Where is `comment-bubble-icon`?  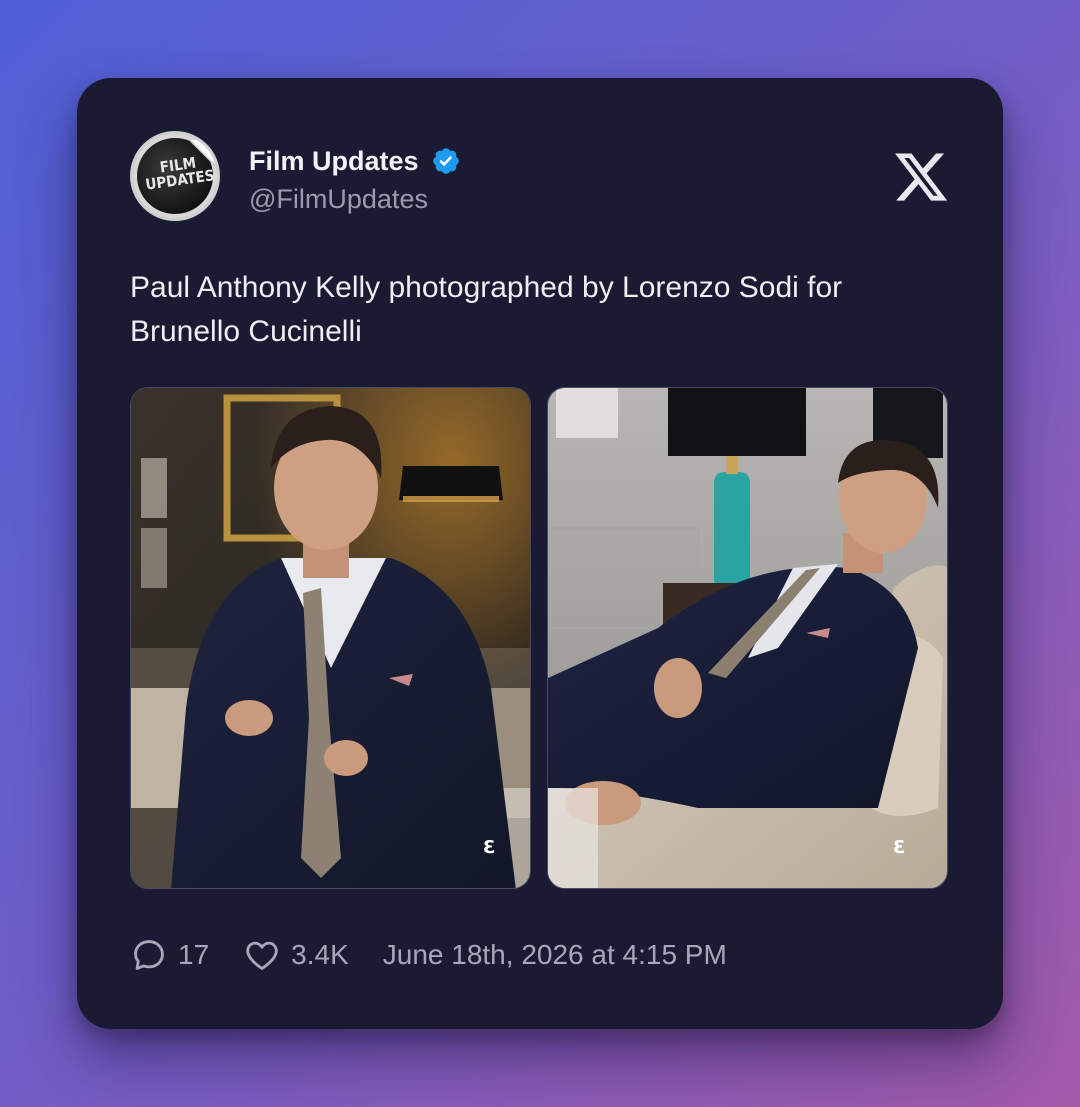
comment-bubble-icon is located at coordinates (149, 955).